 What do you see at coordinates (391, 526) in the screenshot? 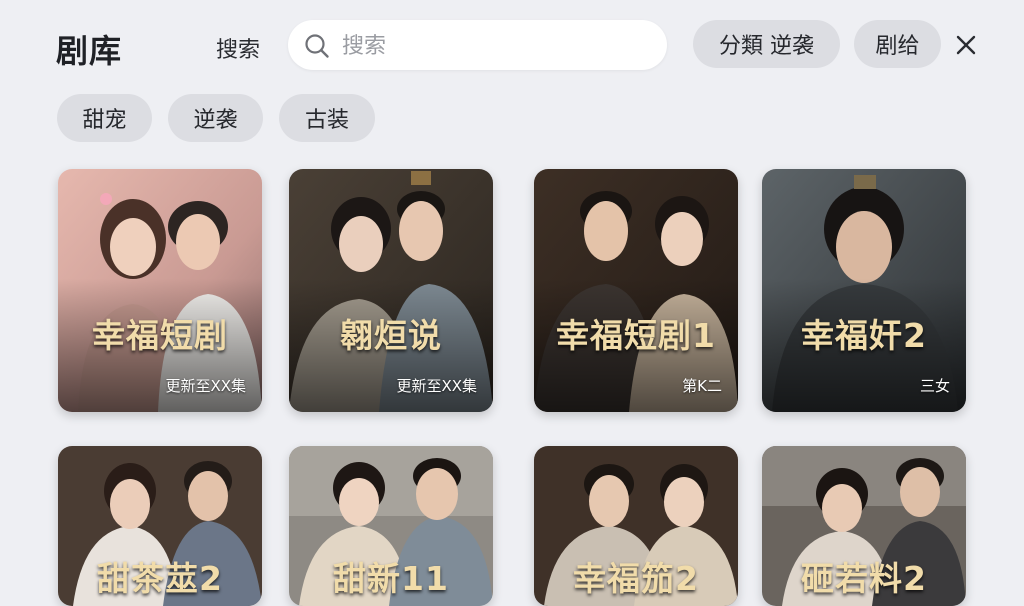
I see `drama-card: 甜新11` at bounding box center [391, 526].